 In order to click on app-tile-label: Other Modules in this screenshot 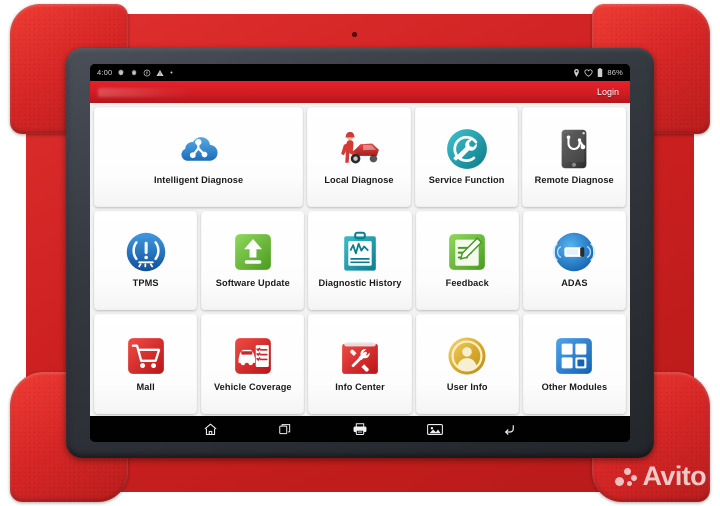, I will do `click(574, 387)`.